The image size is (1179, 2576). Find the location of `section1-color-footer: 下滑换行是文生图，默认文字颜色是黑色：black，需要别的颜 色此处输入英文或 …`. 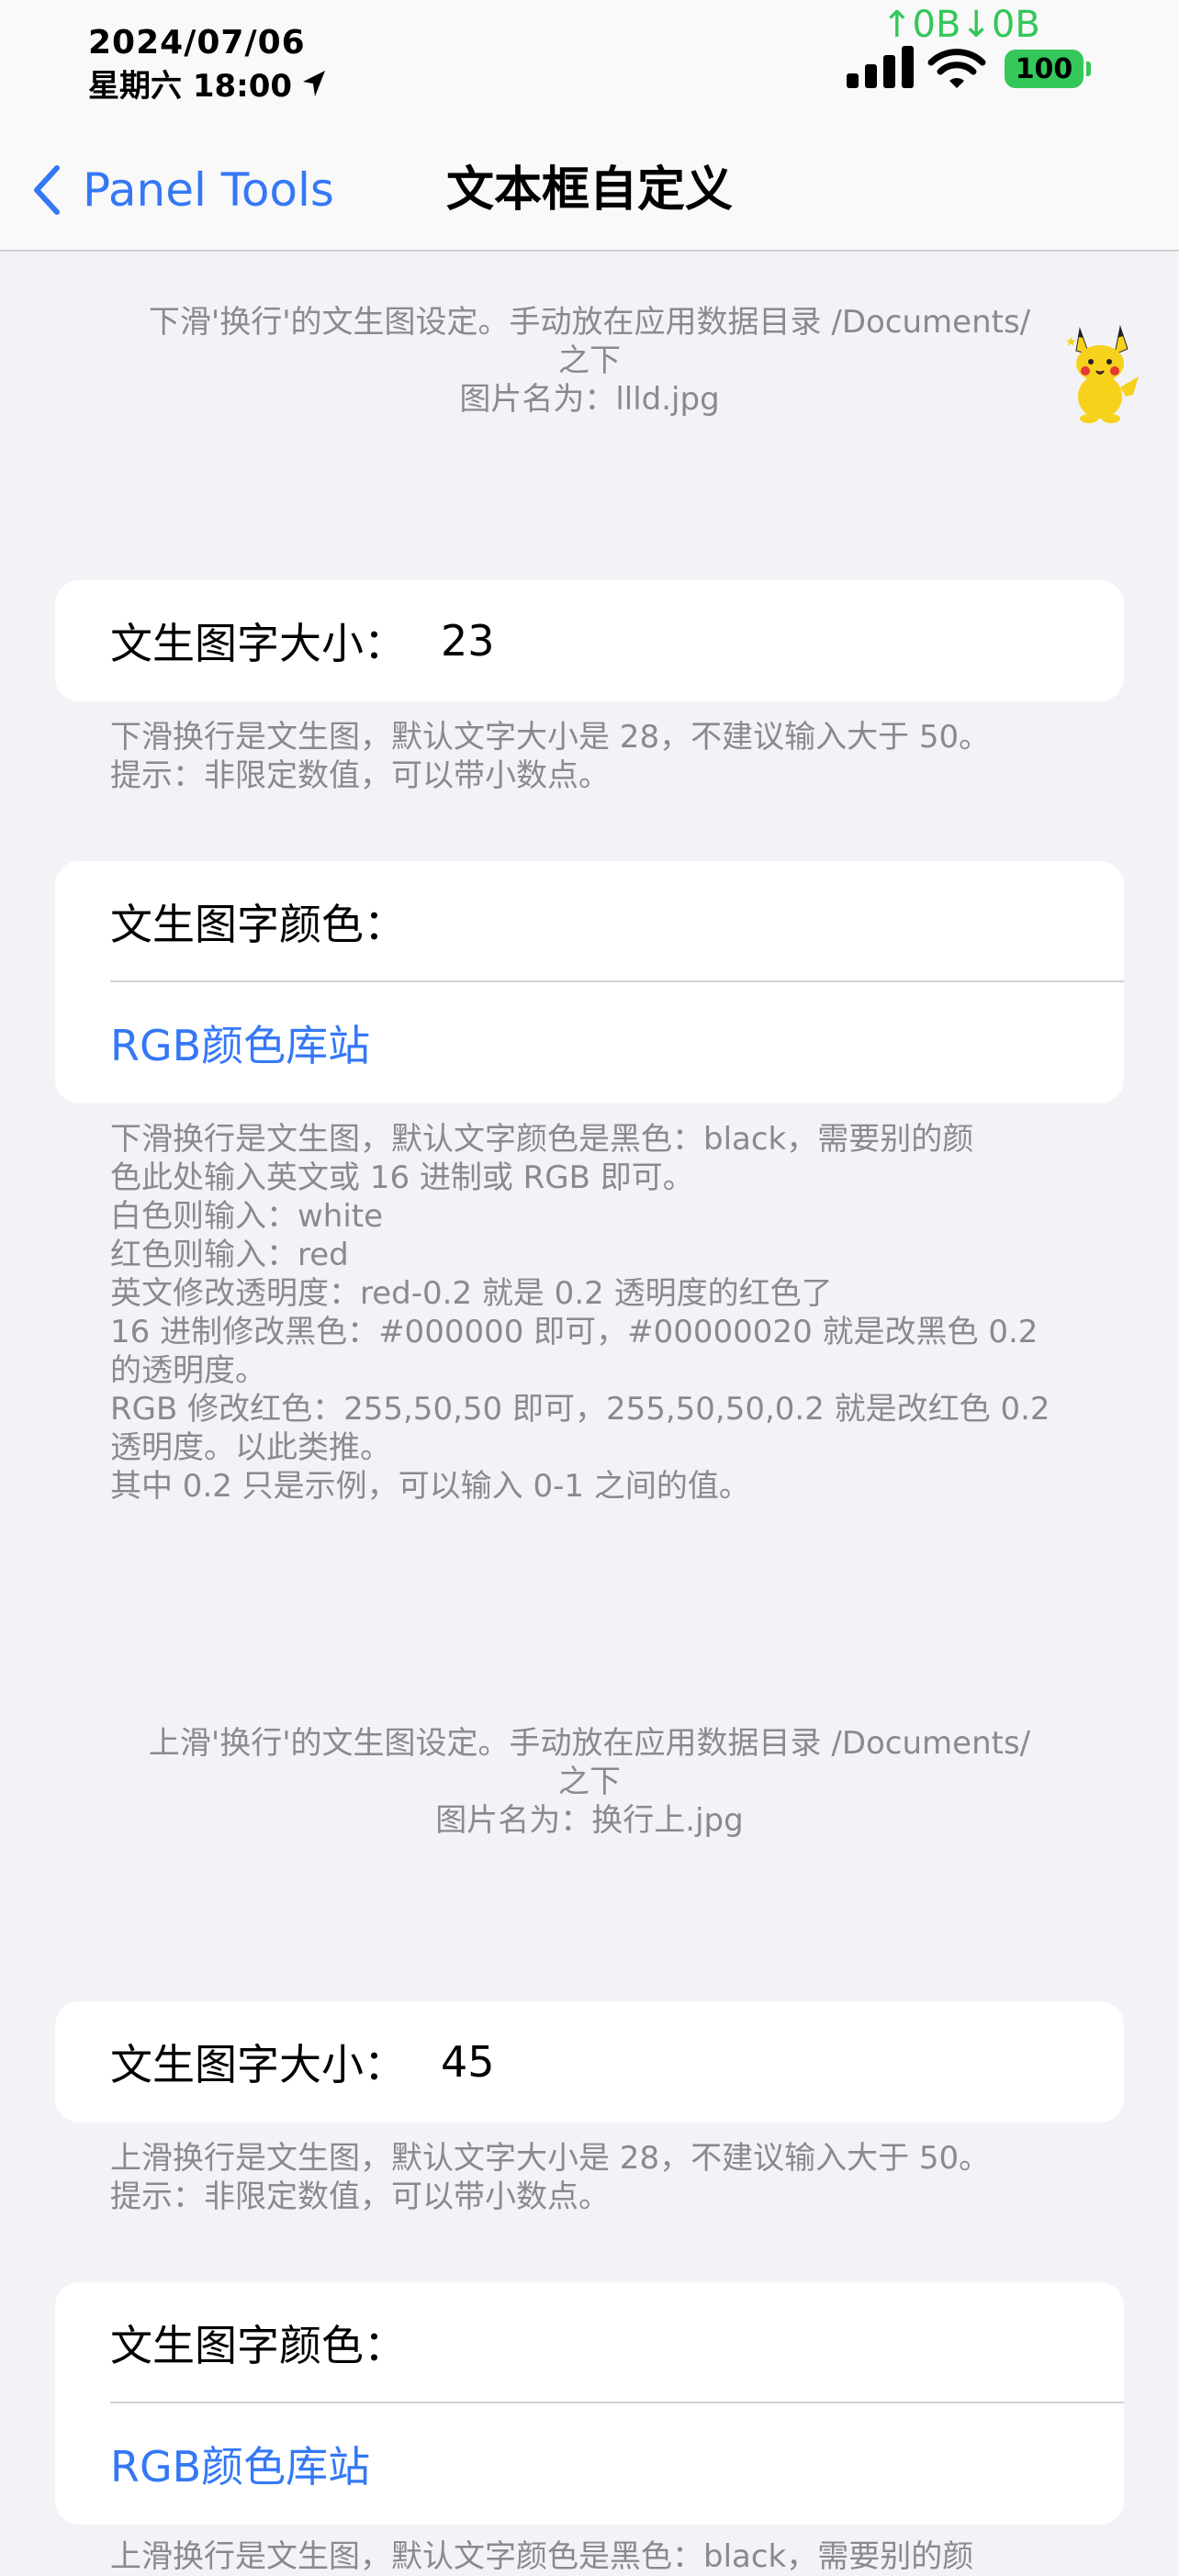

section1-color-footer: 下滑换行是文生图，默认文字颜色是黑色：black，需要别的颜 色此处输入英文或 … is located at coordinates (606, 1313).